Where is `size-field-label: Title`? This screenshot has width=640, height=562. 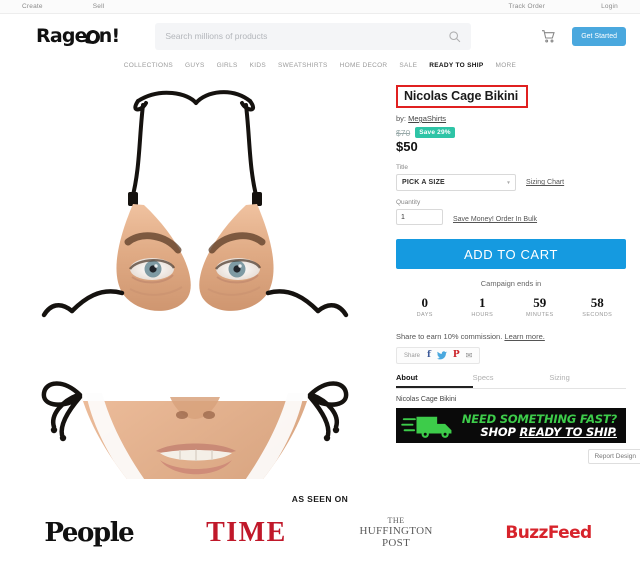
size-field-label: Title is located at coordinates (402, 167).